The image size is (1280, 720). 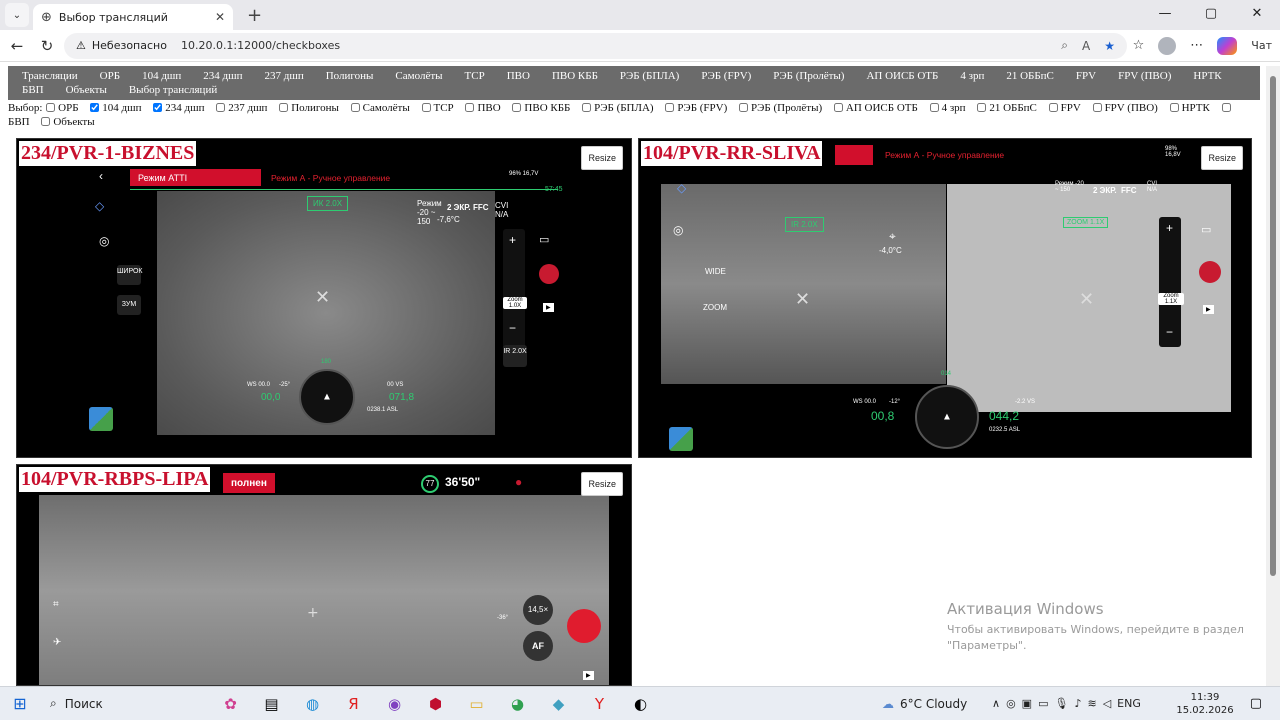 What do you see at coordinates (512, 328) in the screenshot?
I see `zoom-out-button: −` at bounding box center [512, 328].